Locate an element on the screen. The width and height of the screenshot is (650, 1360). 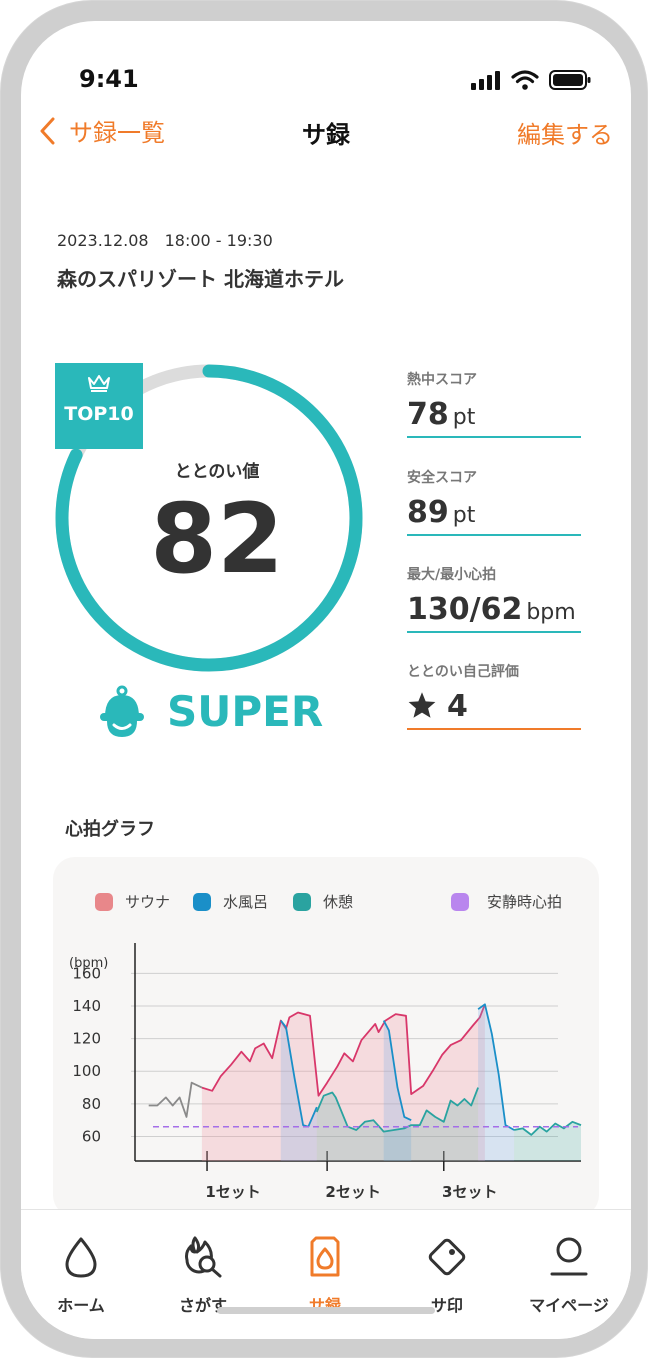
x-tick-label: 1セット is located at coordinates (232, 1192).